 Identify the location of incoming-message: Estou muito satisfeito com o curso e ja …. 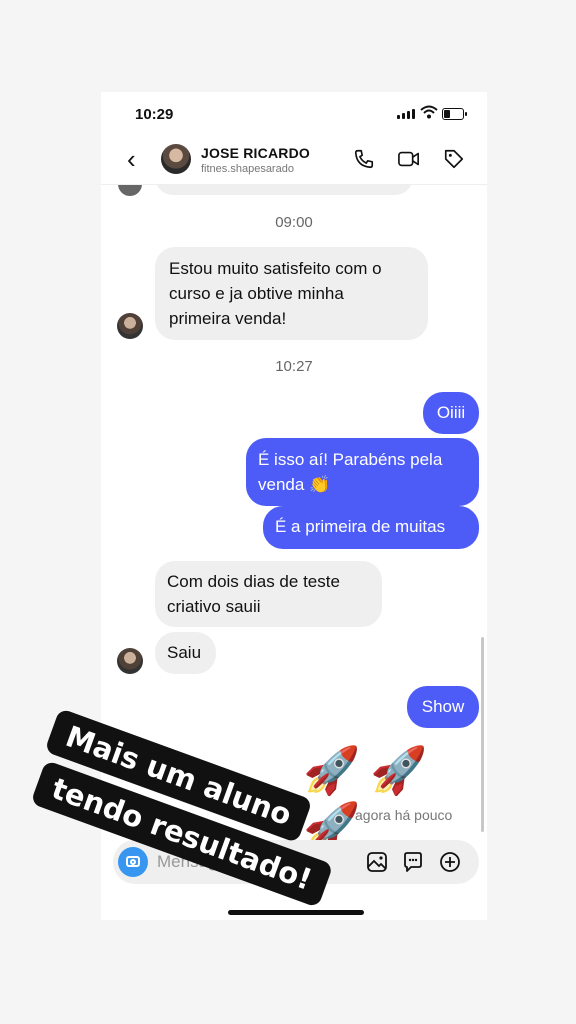
(291, 293).